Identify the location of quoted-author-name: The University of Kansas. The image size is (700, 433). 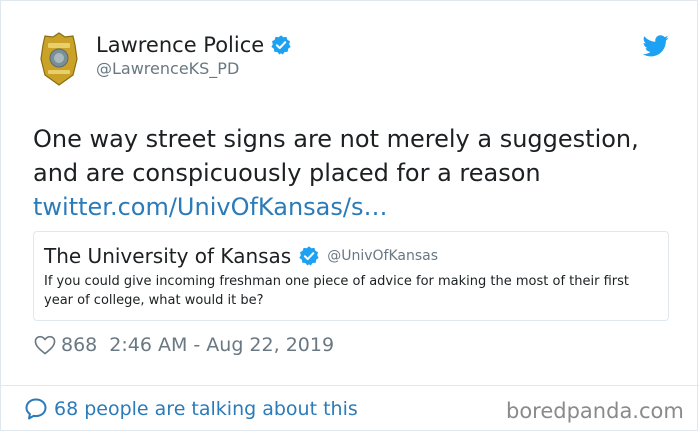
(167, 256).